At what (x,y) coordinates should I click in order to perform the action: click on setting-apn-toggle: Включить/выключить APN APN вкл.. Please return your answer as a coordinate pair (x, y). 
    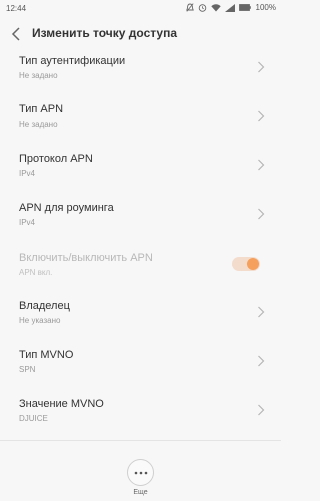
    Looking at the image, I should click on (140, 271).